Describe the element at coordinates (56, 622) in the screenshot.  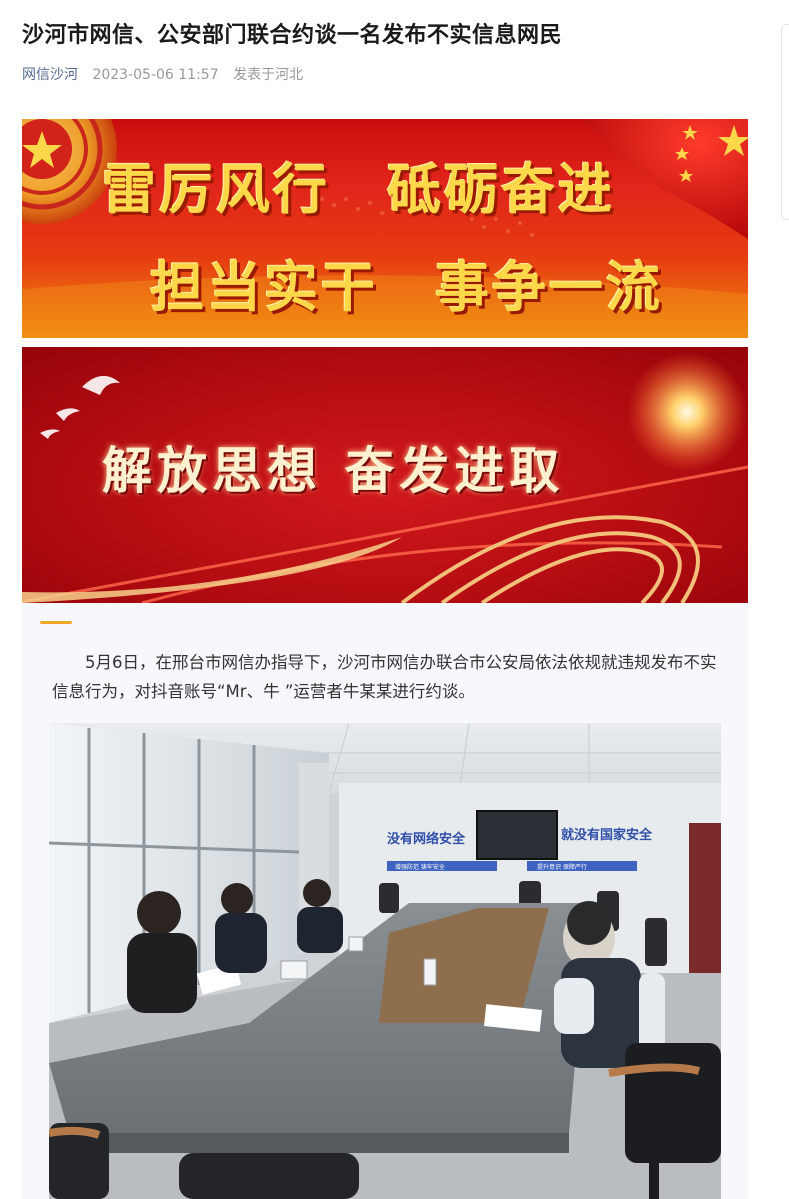
I see `accent-bar` at that location.